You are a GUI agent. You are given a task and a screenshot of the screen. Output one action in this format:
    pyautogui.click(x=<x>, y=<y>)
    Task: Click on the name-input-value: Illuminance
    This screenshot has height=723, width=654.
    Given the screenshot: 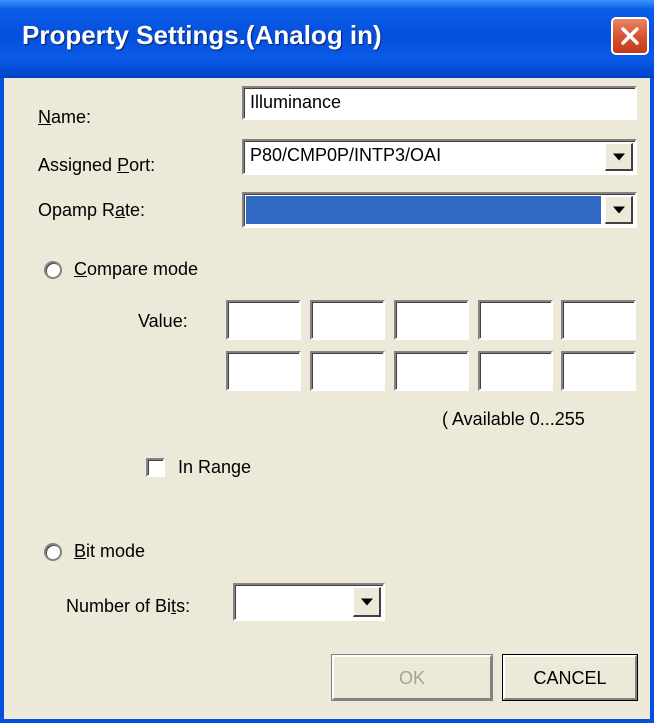 What is the action you would take?
    pyautogui.click(x=296, y=102)
    